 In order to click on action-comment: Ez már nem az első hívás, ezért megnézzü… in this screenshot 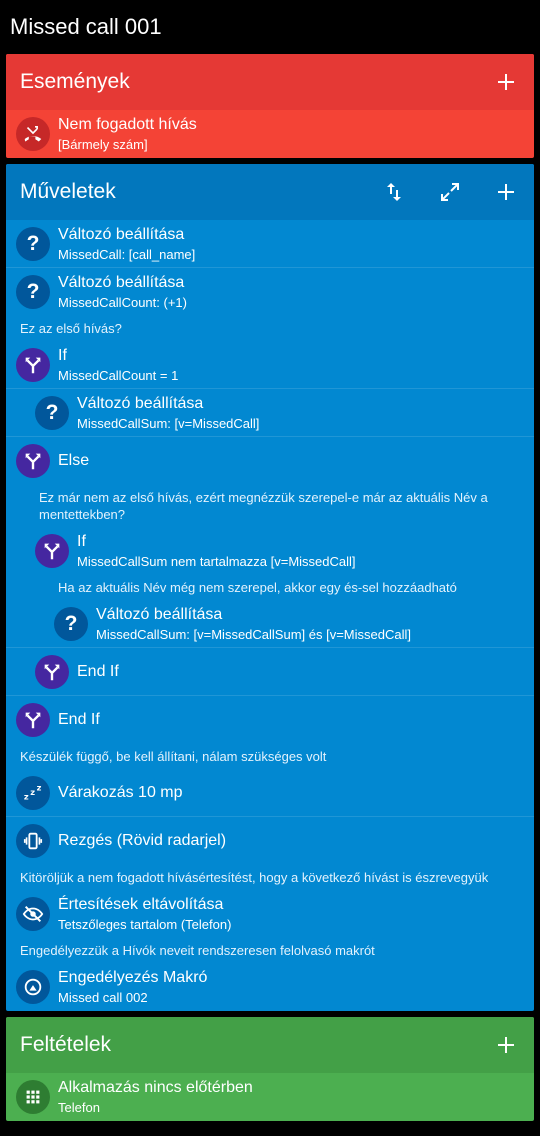, I will do `click(263, 506)`.